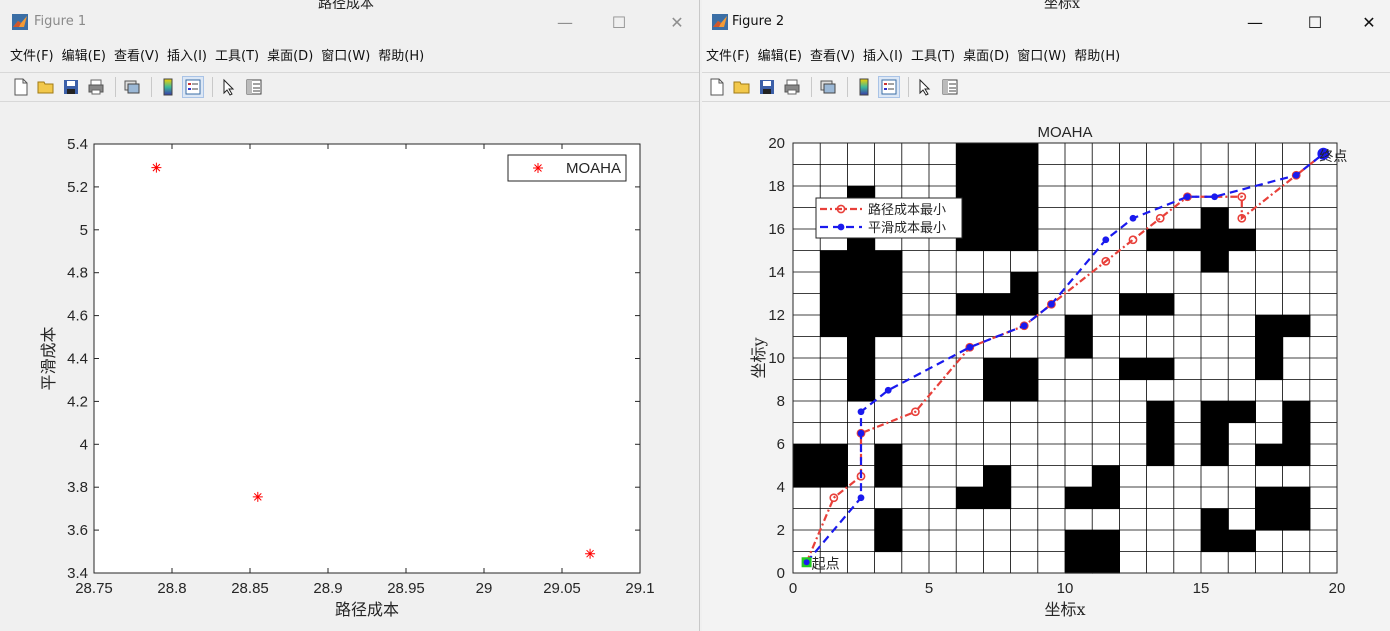  What do you see at coordinates (48, 358) in the screenshot?
I see `y-axis-label: 平滑成本` at bounding box center [48, 358].